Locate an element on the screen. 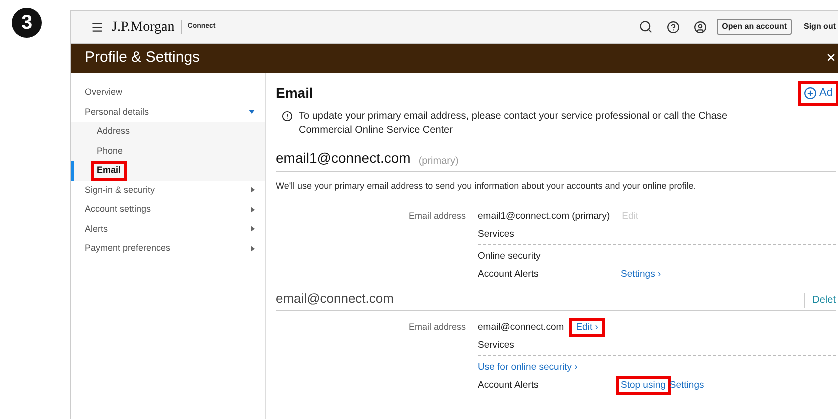  sidebar-item: Alerts is located at coordinates (168, 229).